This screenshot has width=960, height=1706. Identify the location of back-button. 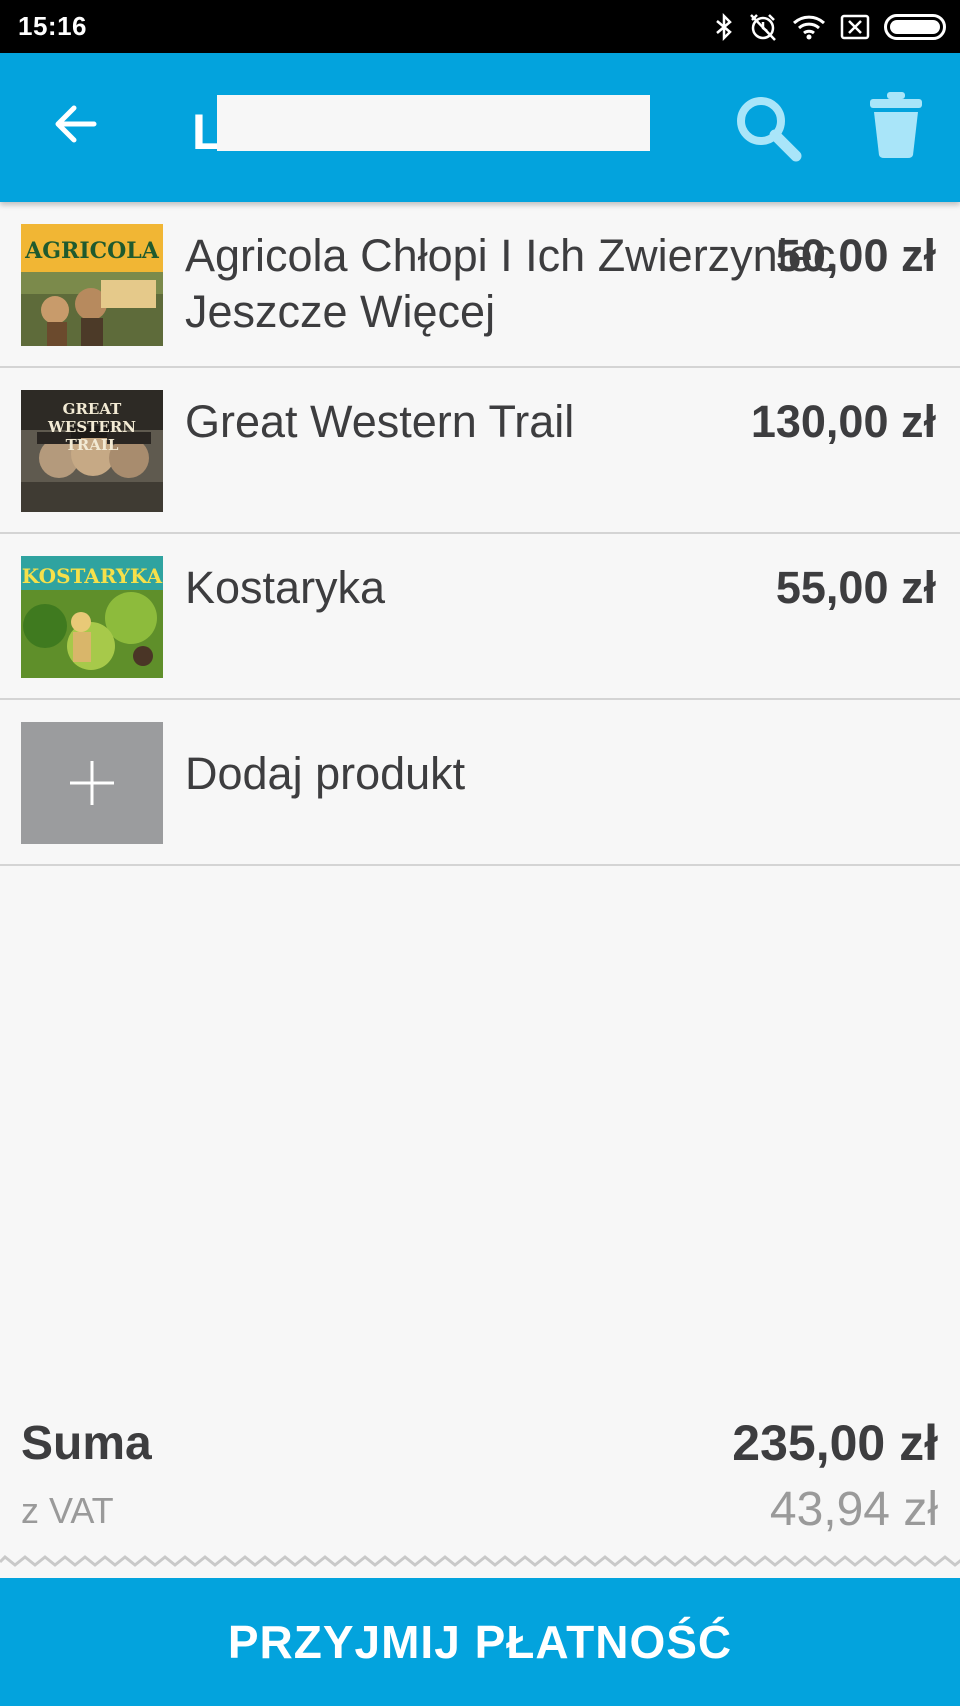
(75, 124).